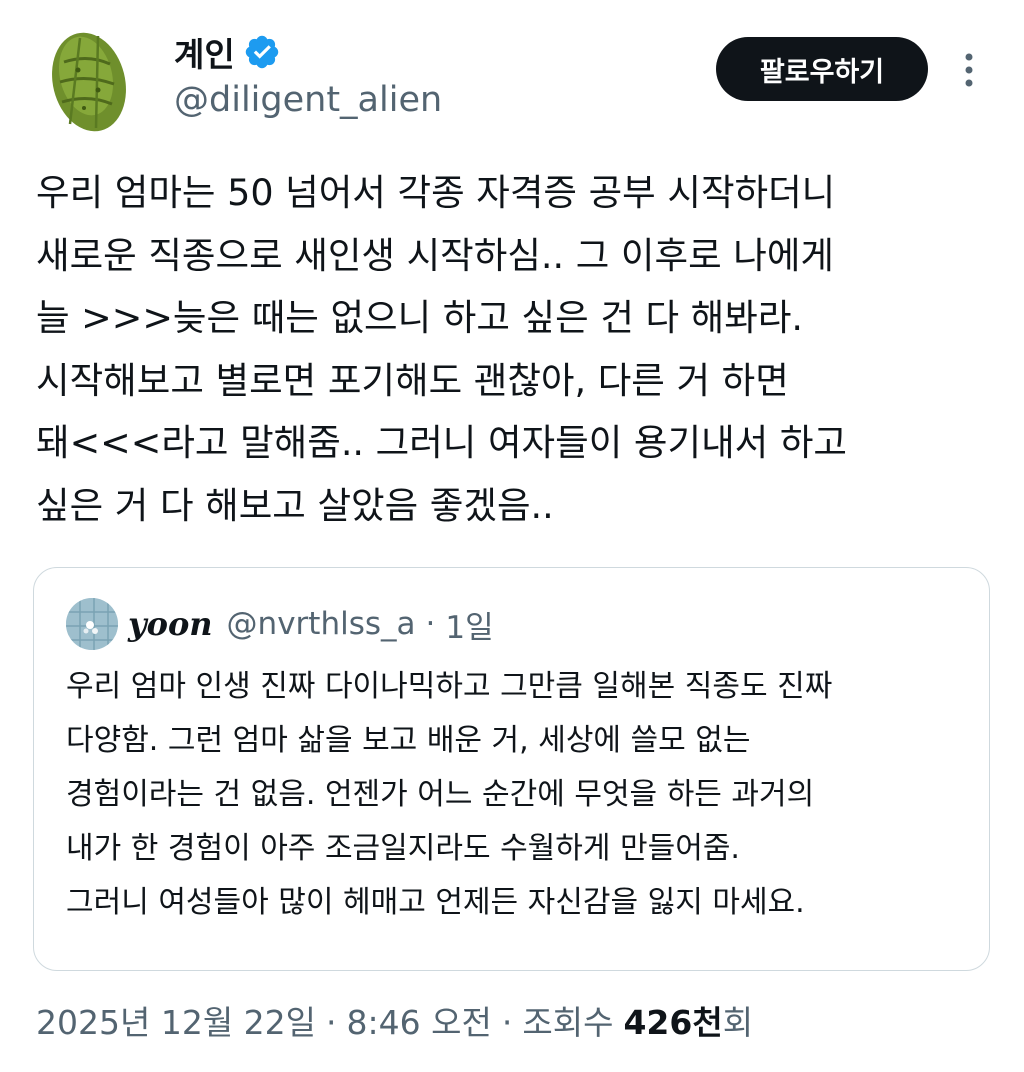 The height and width of the screenshot is (1072, 1024). What do you see at coordinates (88, 80) in the screenshot?
I see `pickle-avatar-icon` at bounding box center [88, 80].